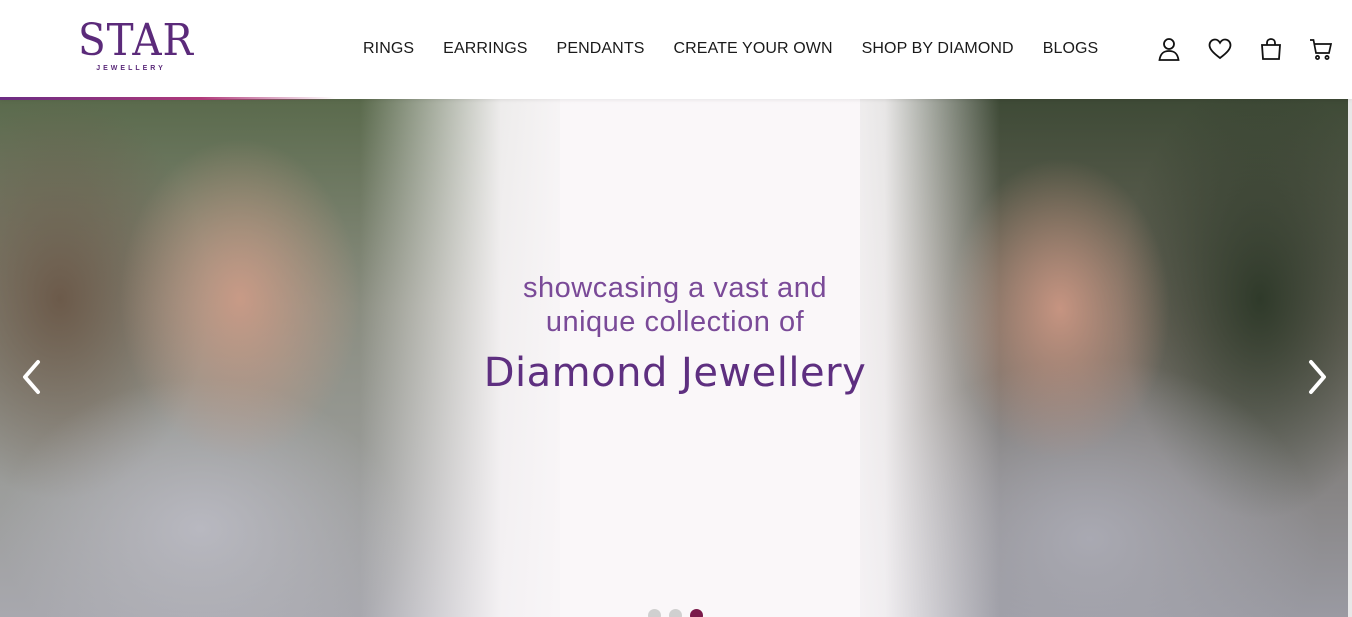 Image resolution: width=1352 pixels, height=617 pixels. What do you see at coordinates (675, 373) in the screenshot?
I see `hero-title: Diamond Jewellery` at bounding box center [675, 373].